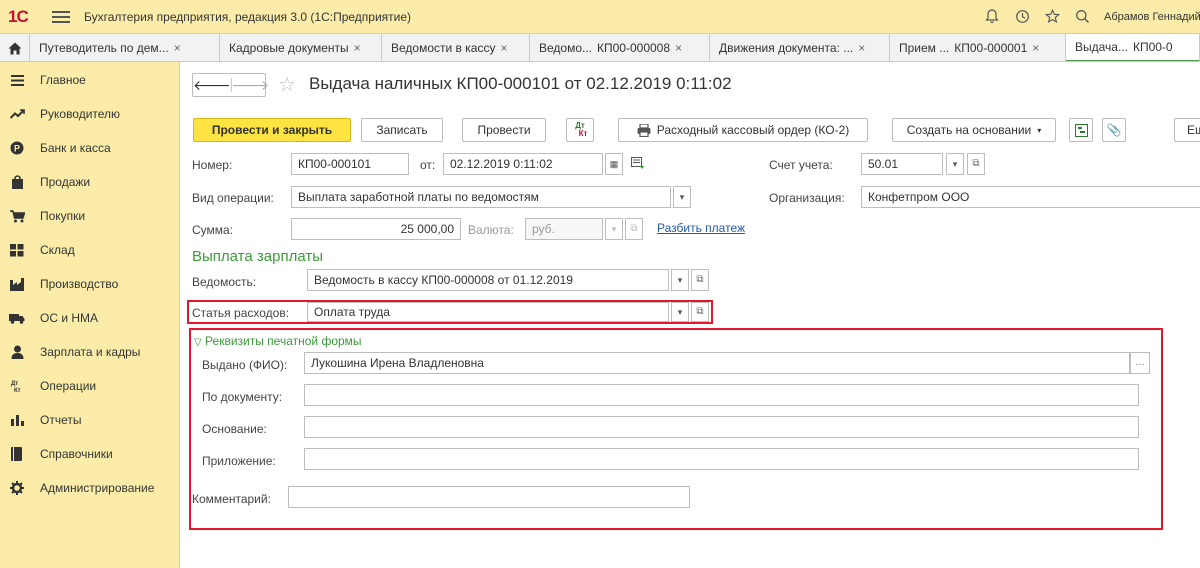 This screenshot has height=568, width=1200. What do you see at coordinates (634, 48) in the screenshot?
I see `tab-label-number: КП00-000008` at bounding box center [634, 48].